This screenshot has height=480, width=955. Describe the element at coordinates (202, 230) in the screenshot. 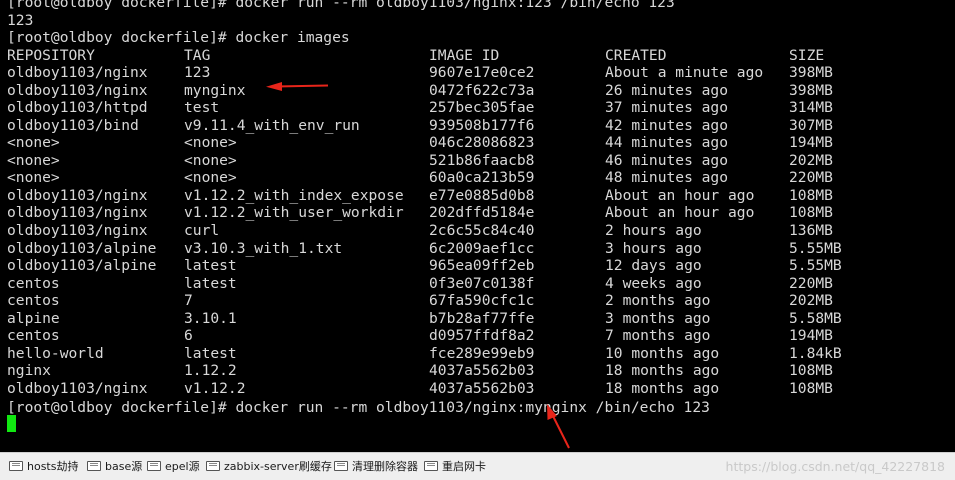

I see `tag-cell: curl` at that location.